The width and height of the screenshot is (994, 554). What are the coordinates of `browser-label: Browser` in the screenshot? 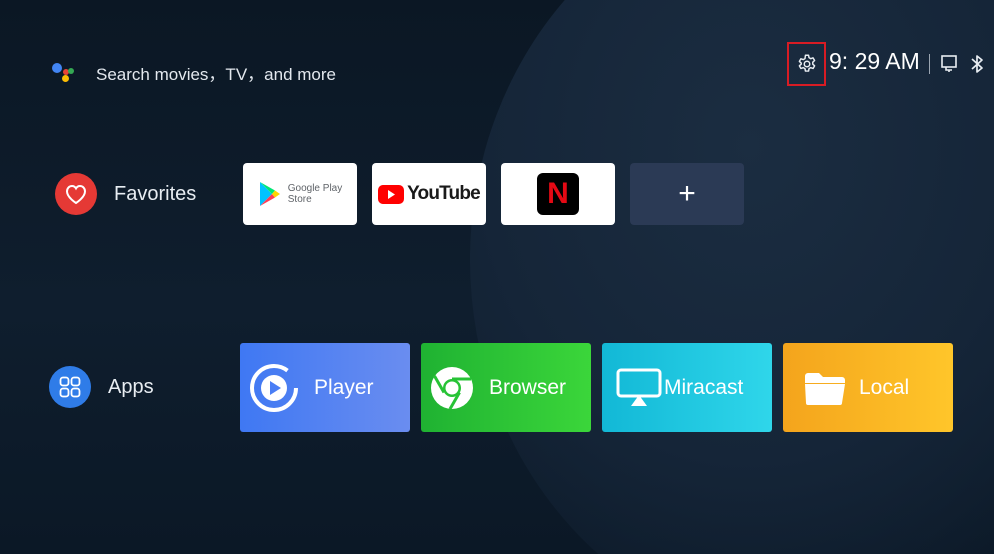 It's located at (528, 387).